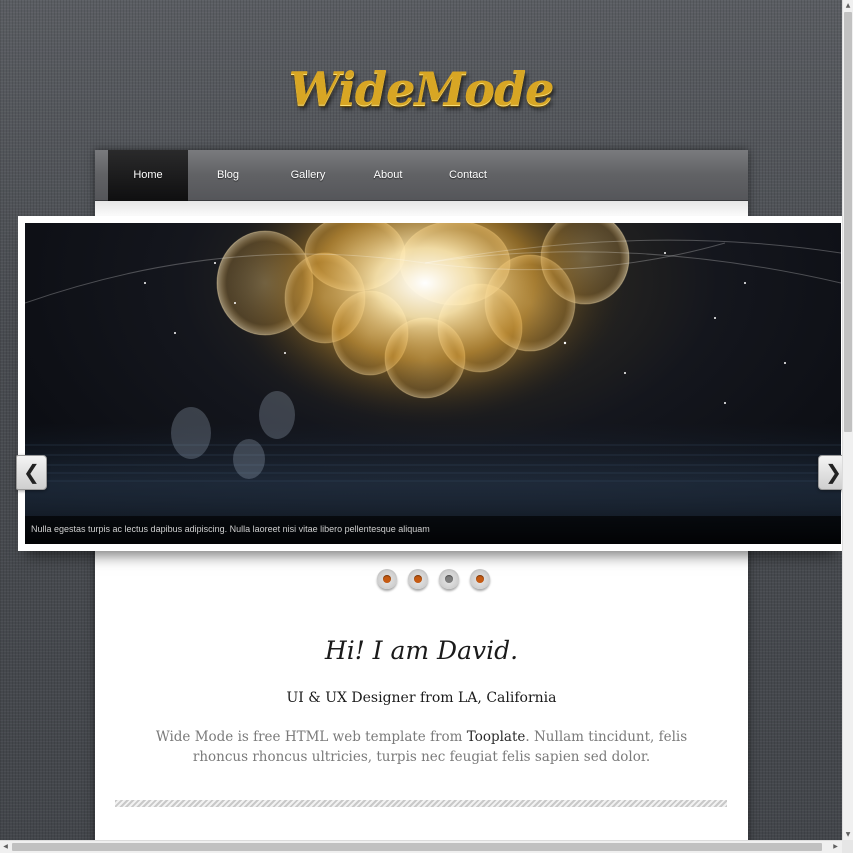  What do you see at coordinates (847, 846) in the screenshot?
I see `scrollbar-corner` at bounding box center [847, 846].